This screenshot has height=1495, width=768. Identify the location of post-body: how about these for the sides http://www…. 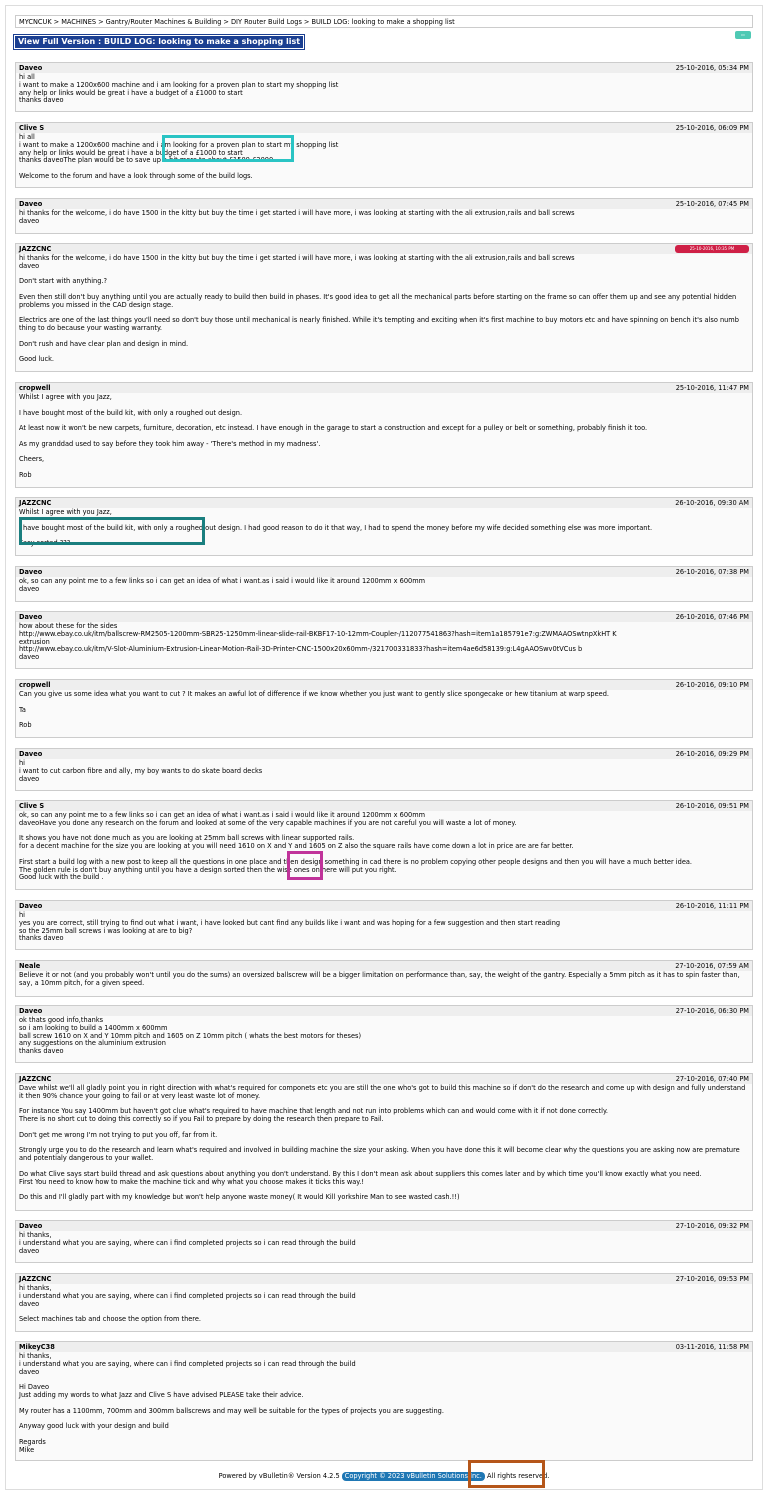
(318, 642).